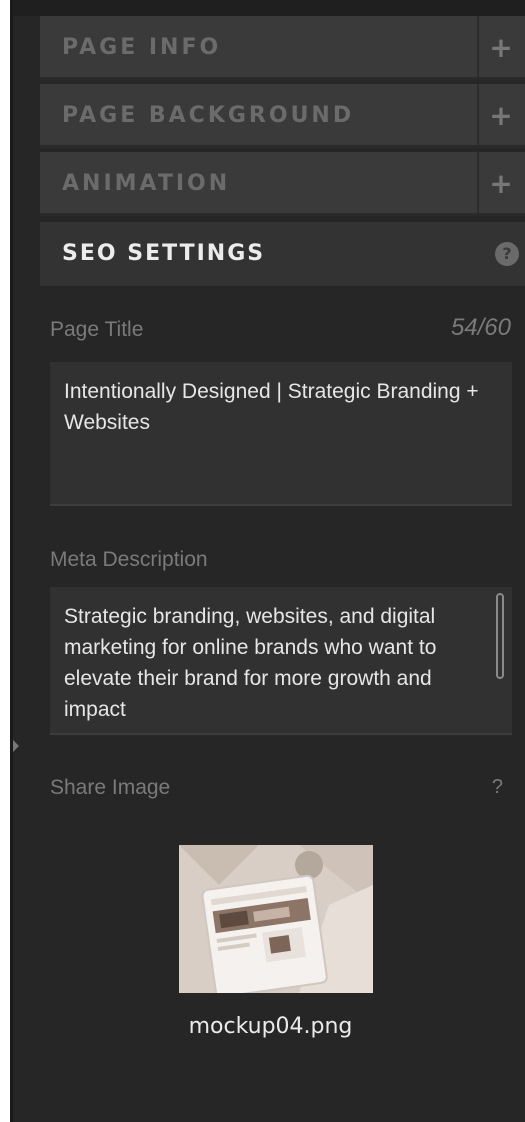 This screenshot has width=525, height=1122. What do you see at coordinates (507, 254) in the screenshot?
I see `help-circle-icon: ?` at bounding box center [507, 254].